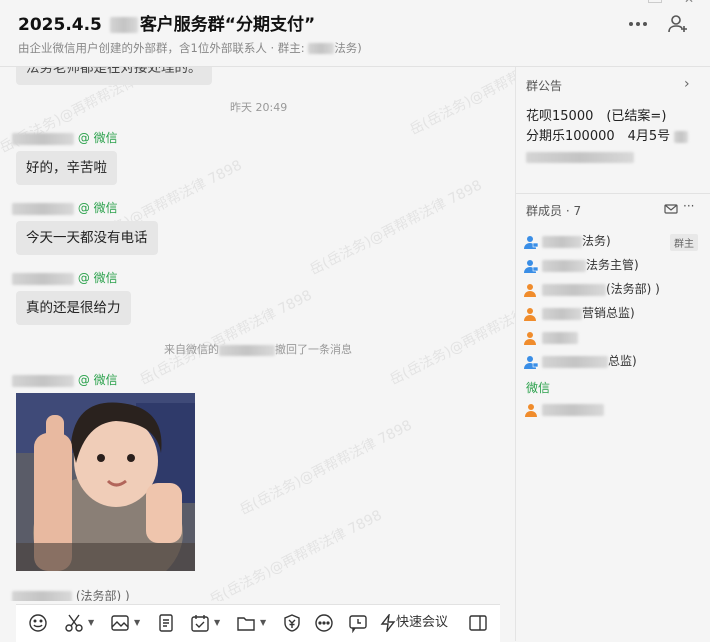 The height and width of the screenshot is (642, 710). Describe the element at coordinates (422, 622) in the screenshot. I see `quick-meeting-label: 快速会议` at that location.